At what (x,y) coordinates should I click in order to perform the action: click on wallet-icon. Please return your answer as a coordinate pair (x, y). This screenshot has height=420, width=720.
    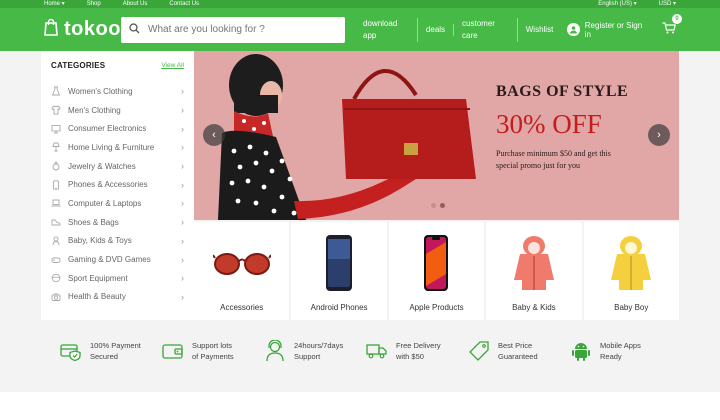
    Looking at the image, I should click on (173, 351).